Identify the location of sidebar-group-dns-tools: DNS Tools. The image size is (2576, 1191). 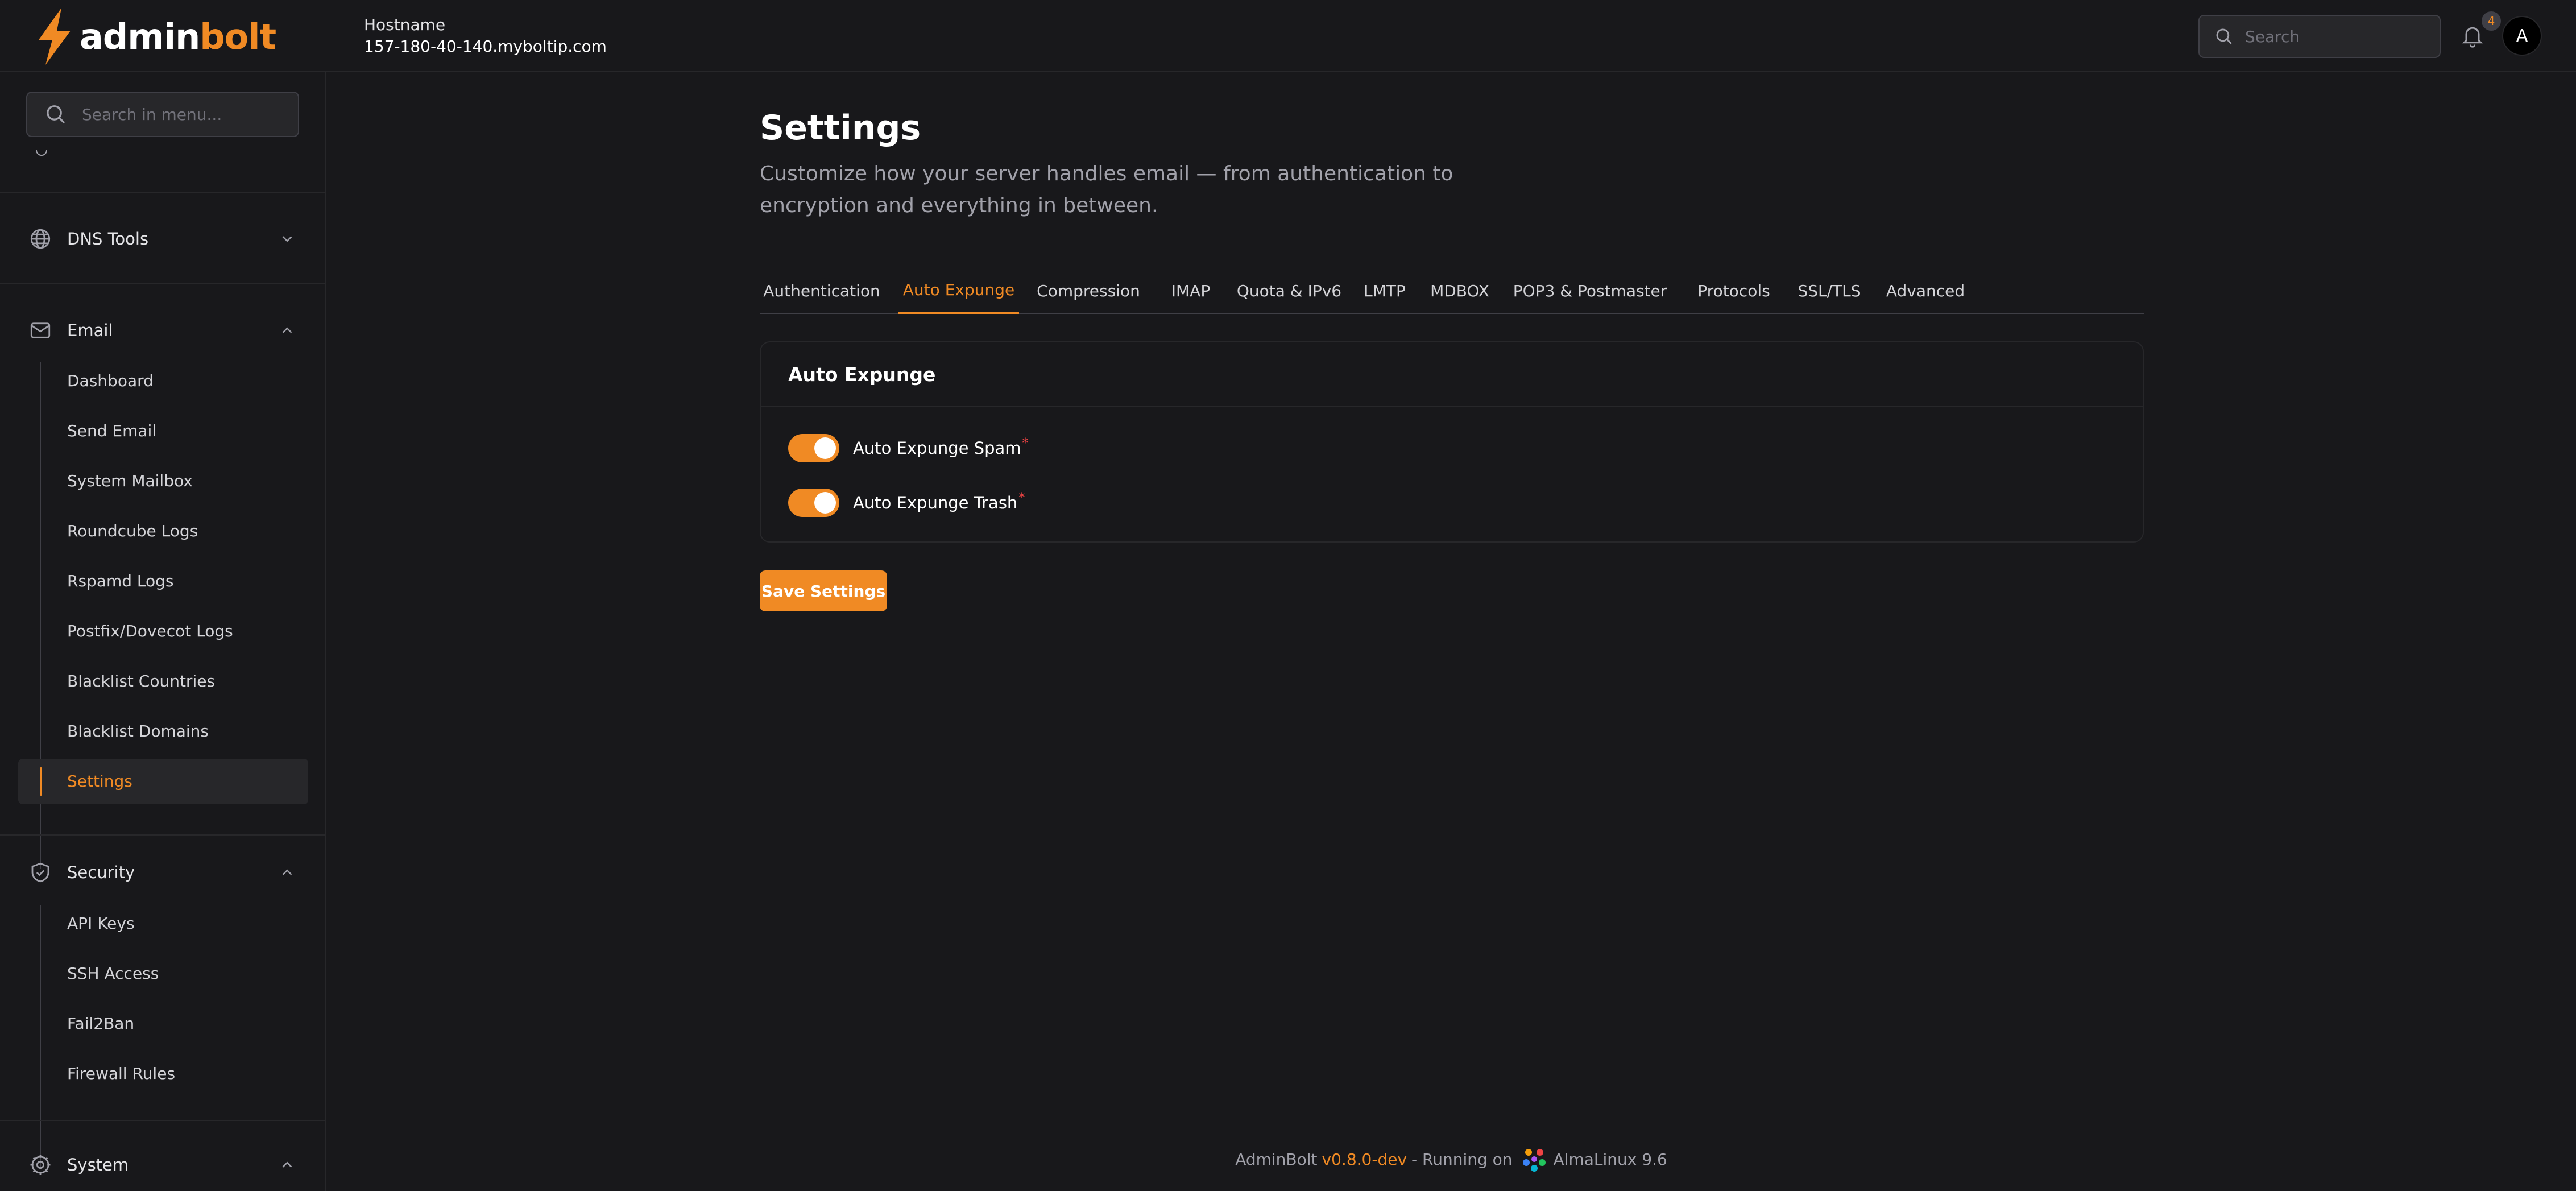
(162, 239).